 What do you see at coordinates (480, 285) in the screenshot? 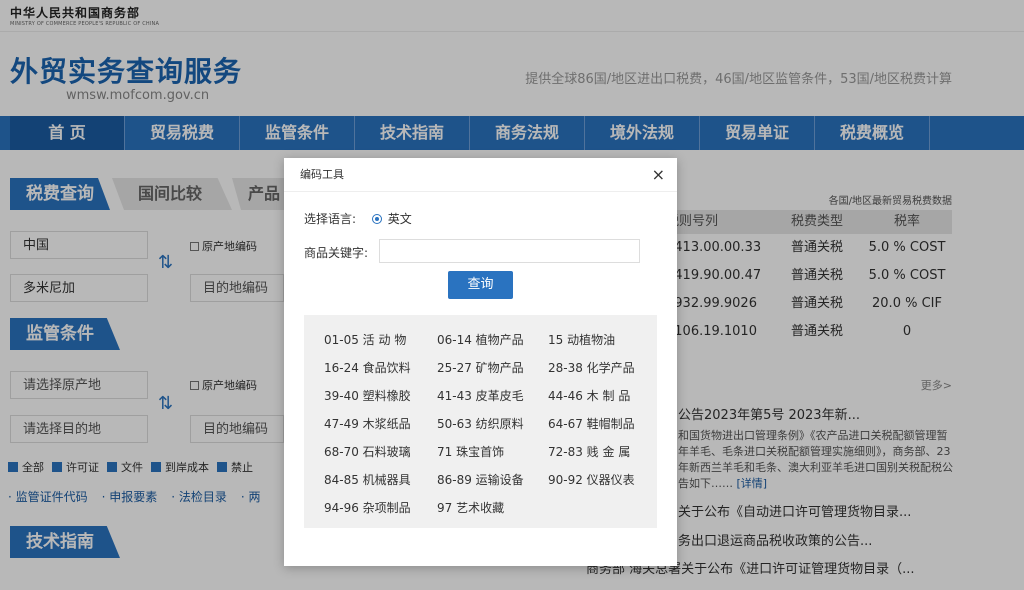
I see `search-button: 查询` at bounding box center [480, 285].